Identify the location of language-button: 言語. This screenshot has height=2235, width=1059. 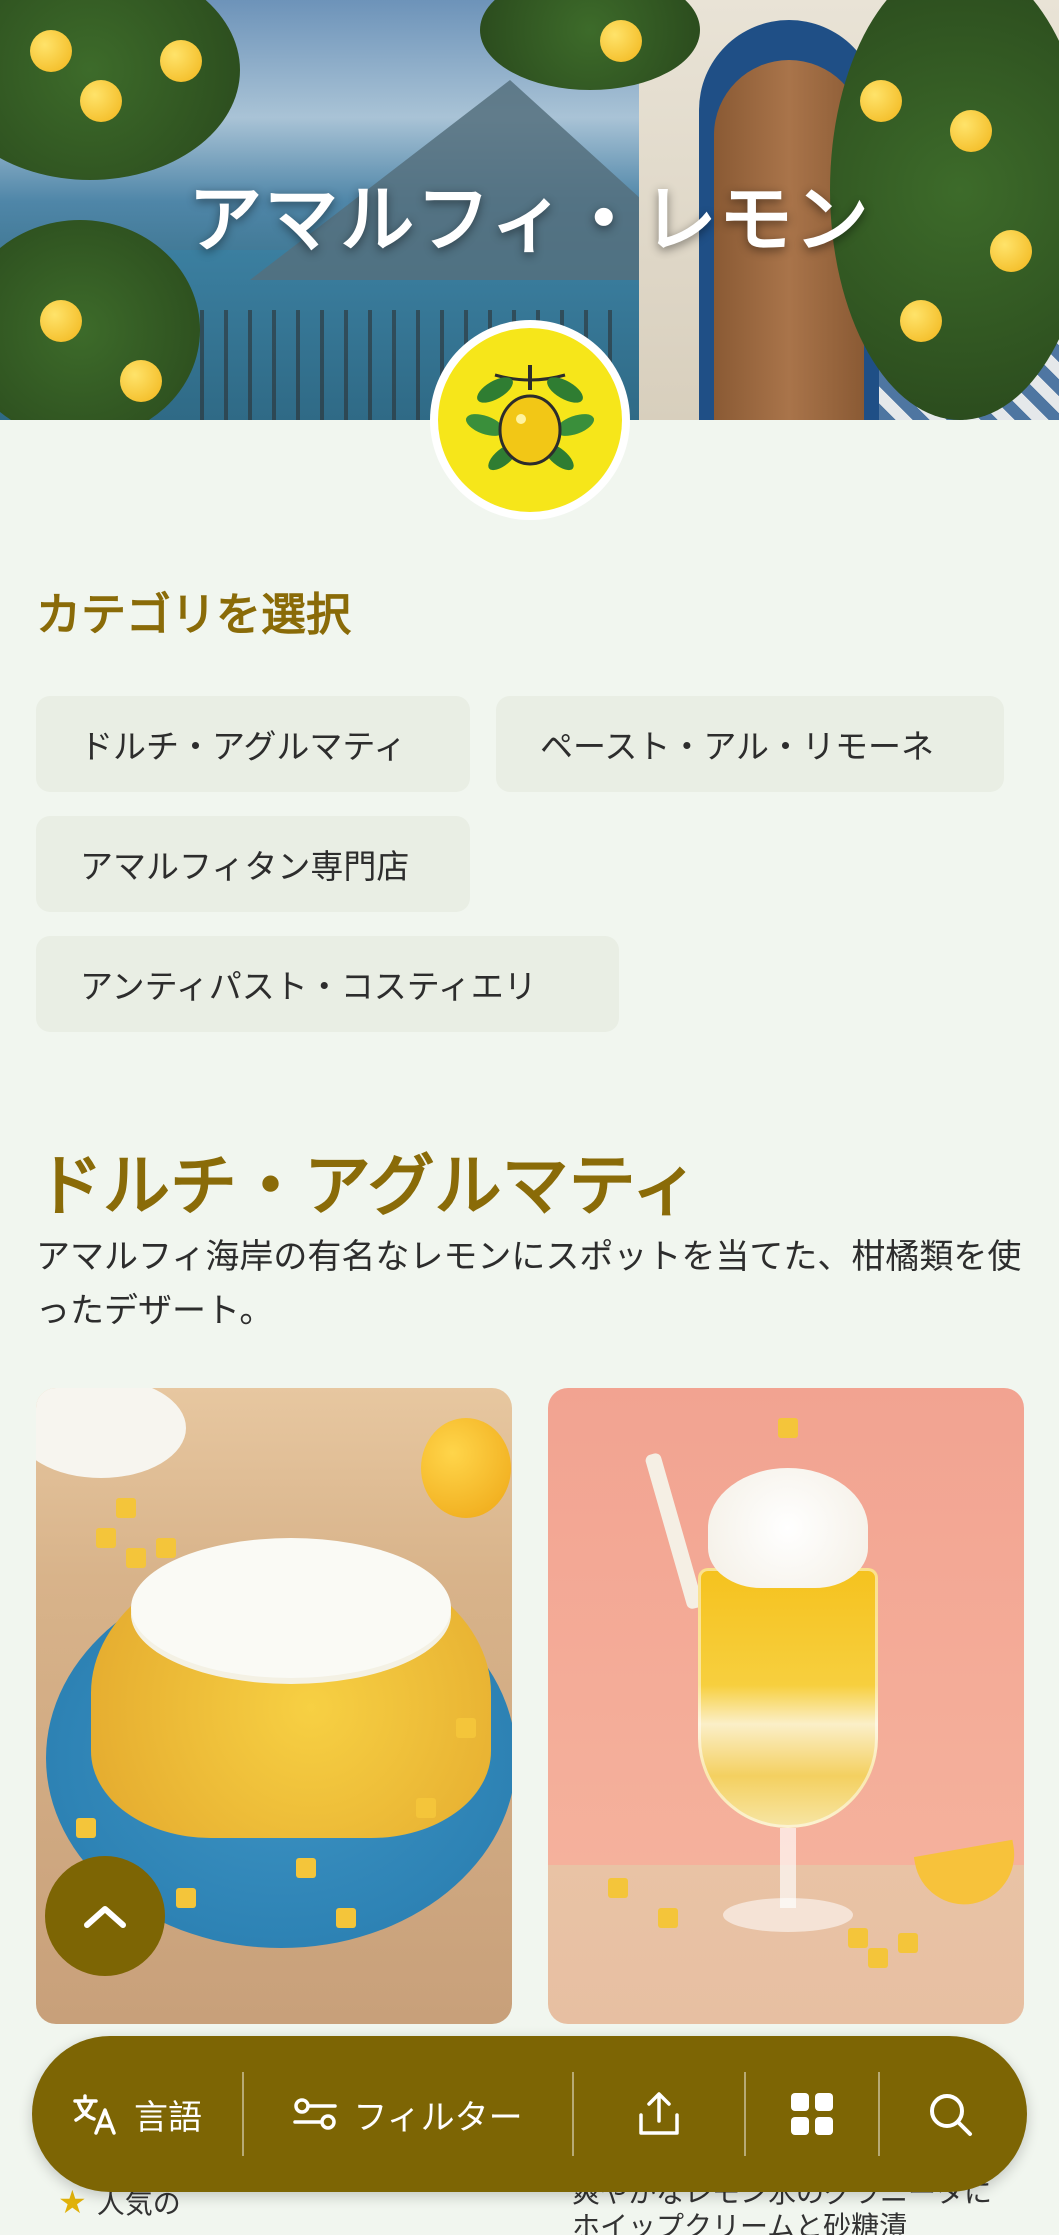
(137, 2114).